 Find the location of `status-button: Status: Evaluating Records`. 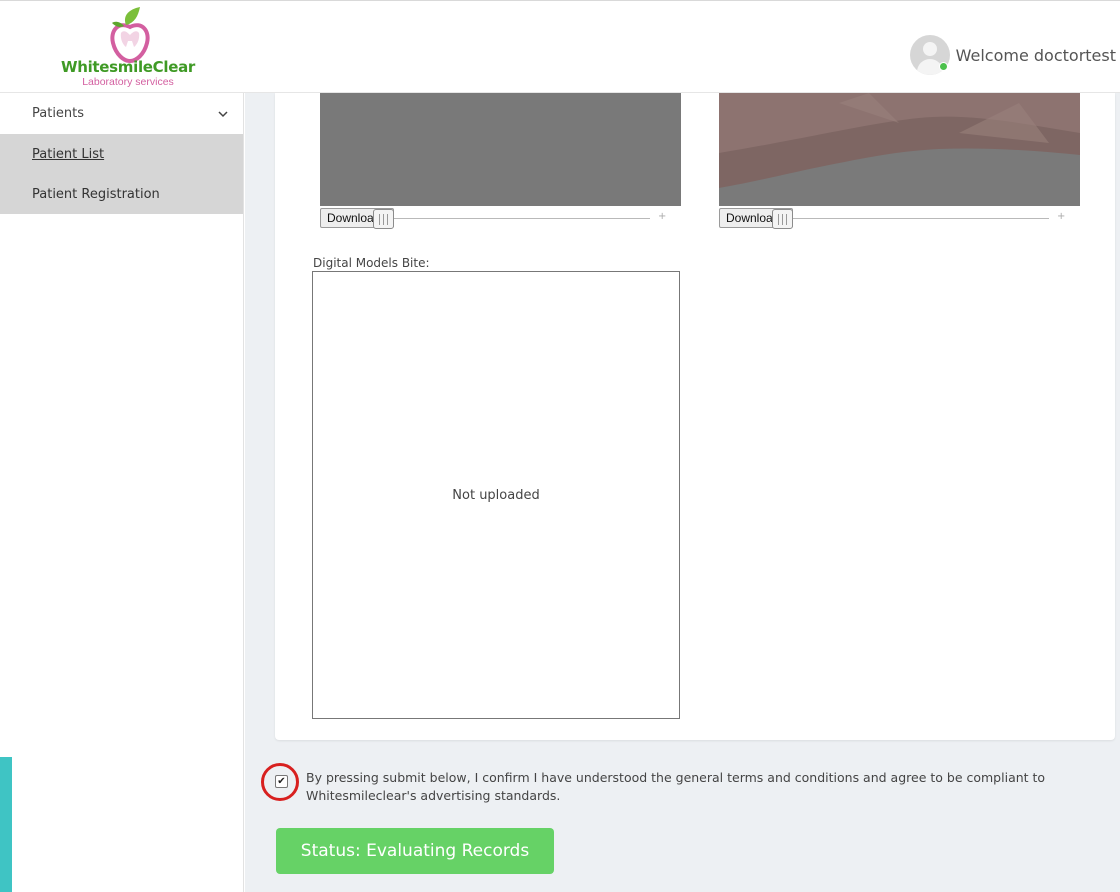

status-button: Status: Evaluating Records is located at coordinates (415, 851).